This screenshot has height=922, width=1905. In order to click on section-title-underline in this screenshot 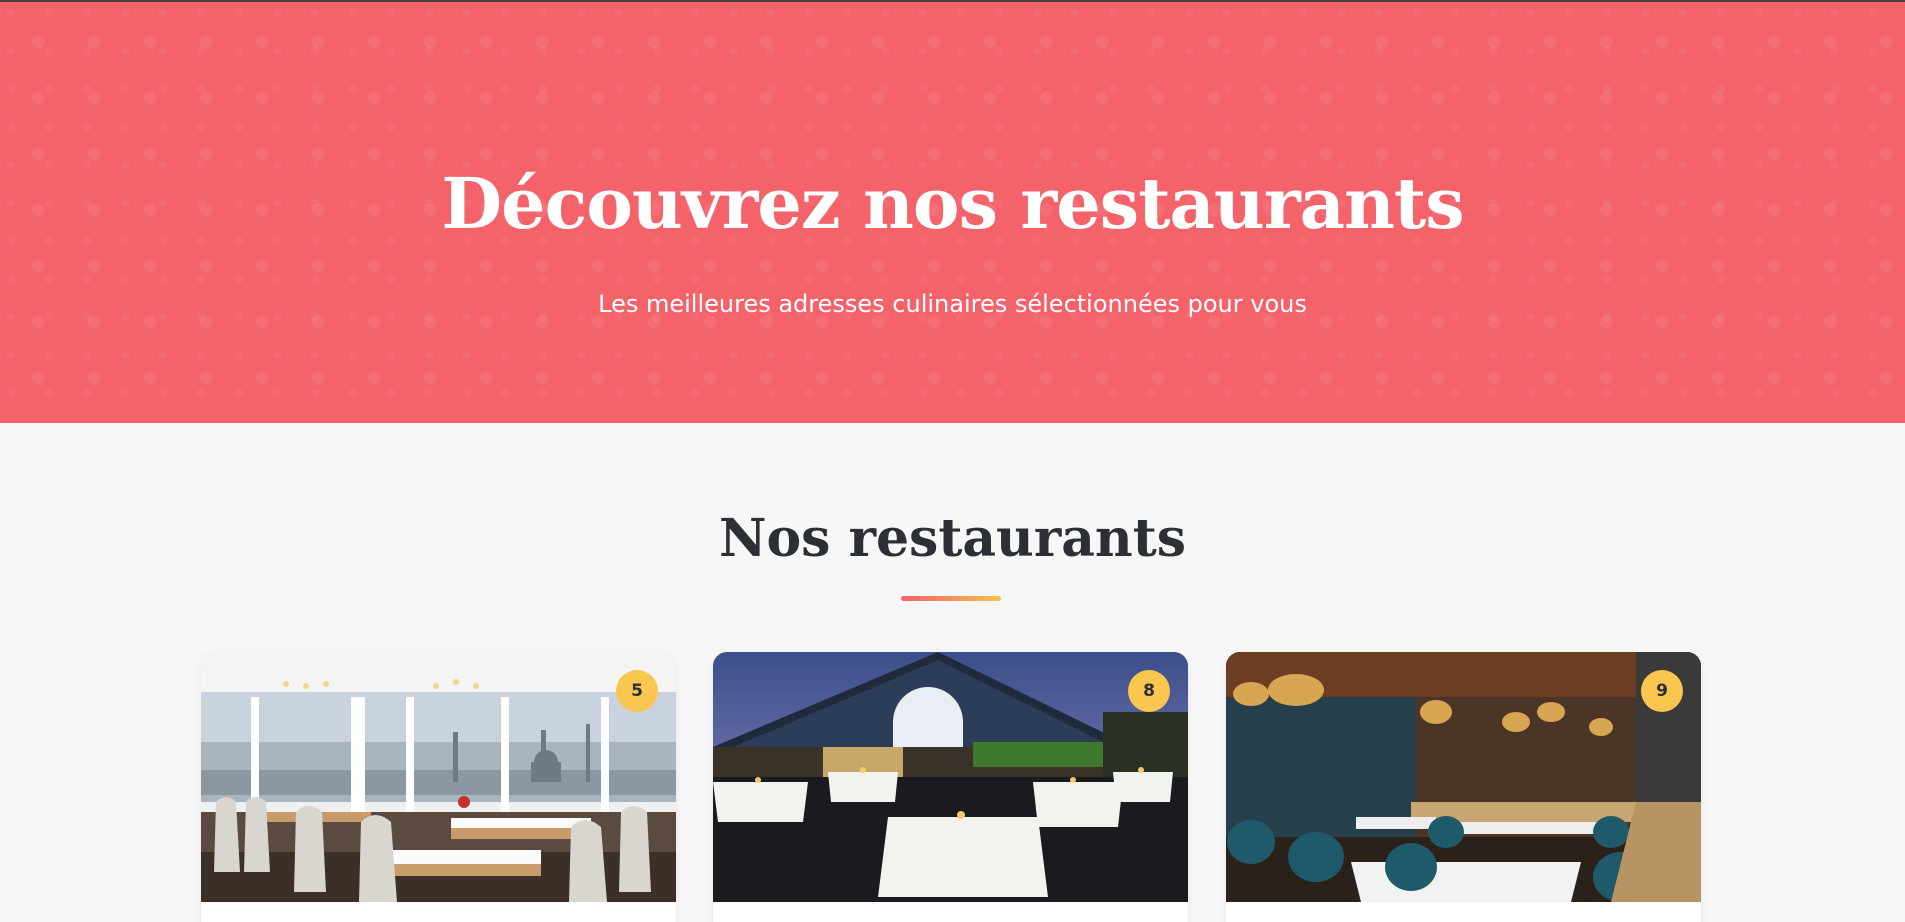, I will do `click(951, 598)`.